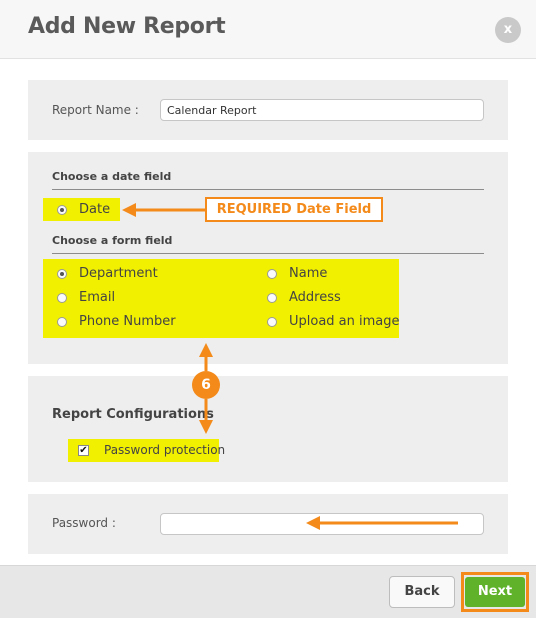  Describe the element at coordinates (163, 210) in the screenshot. I see `arrow-to-date-option` at that location.